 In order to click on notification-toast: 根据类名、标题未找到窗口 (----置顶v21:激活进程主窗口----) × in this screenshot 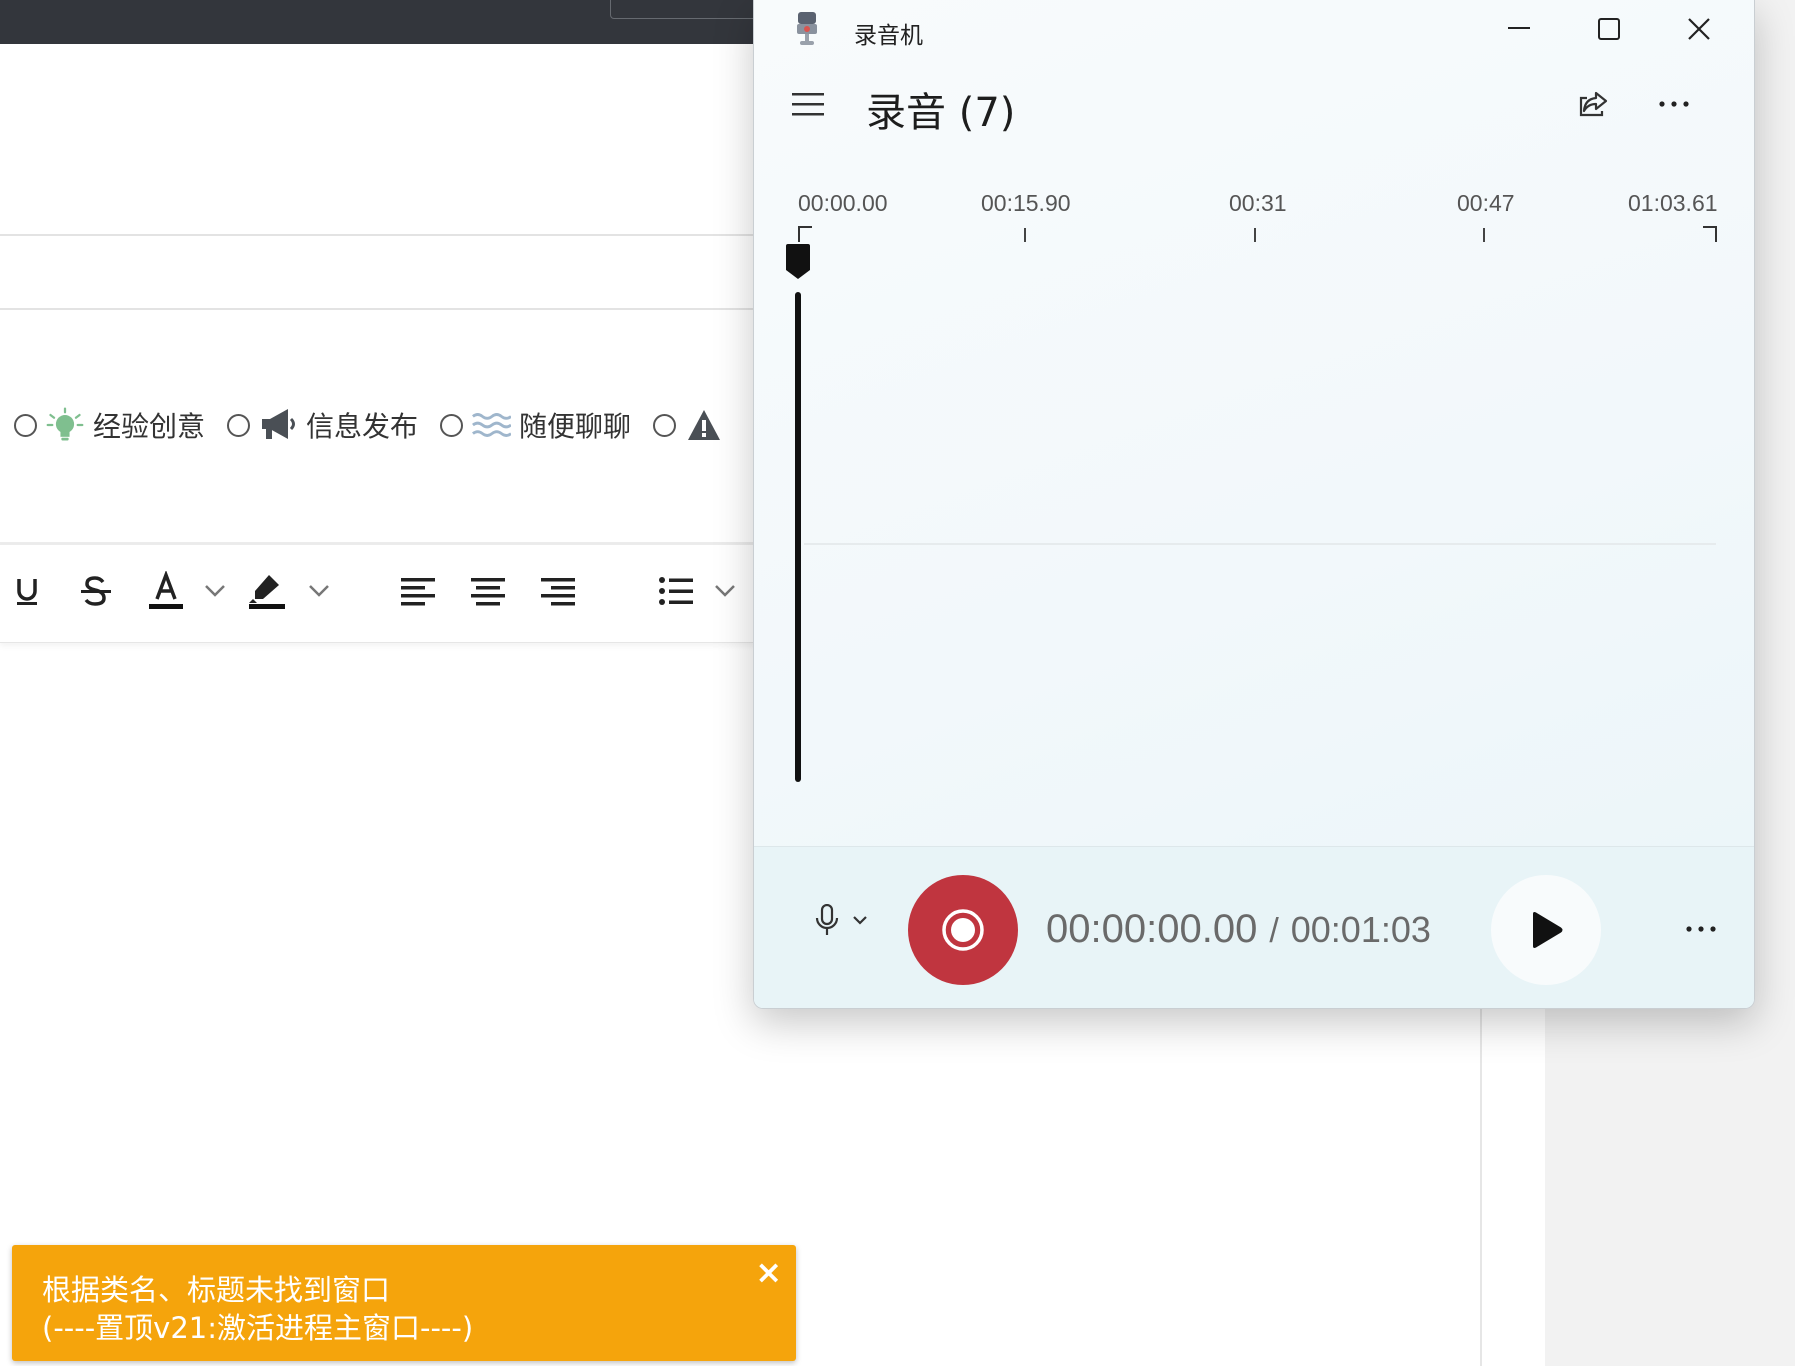, I will do `click(404, 1303)`.